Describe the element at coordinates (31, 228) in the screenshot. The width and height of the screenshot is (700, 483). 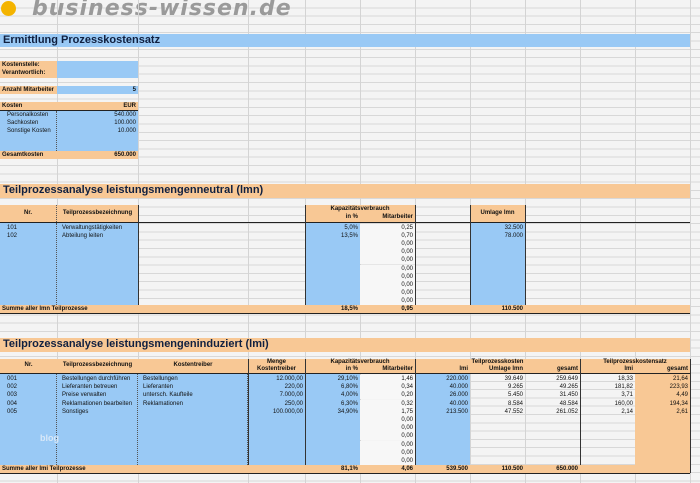
I see `lmn-row-nr: 101` at that location.